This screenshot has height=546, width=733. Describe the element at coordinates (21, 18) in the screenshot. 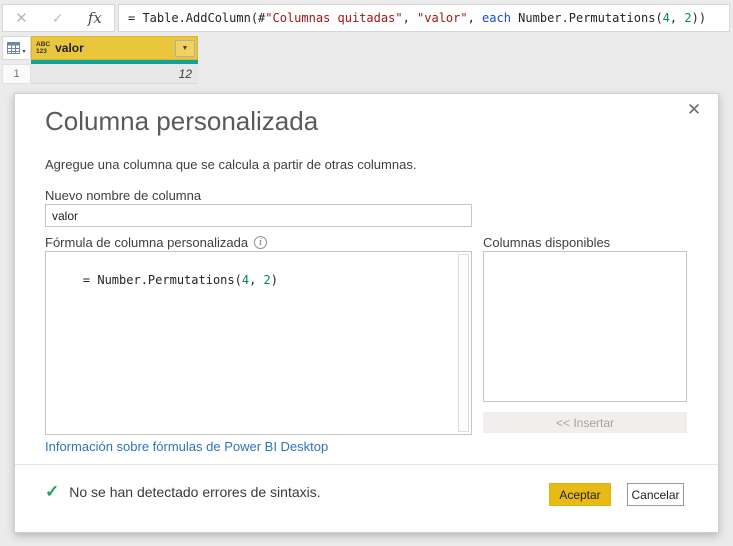

I see `cancel-formula-icon: ✕` at that location.